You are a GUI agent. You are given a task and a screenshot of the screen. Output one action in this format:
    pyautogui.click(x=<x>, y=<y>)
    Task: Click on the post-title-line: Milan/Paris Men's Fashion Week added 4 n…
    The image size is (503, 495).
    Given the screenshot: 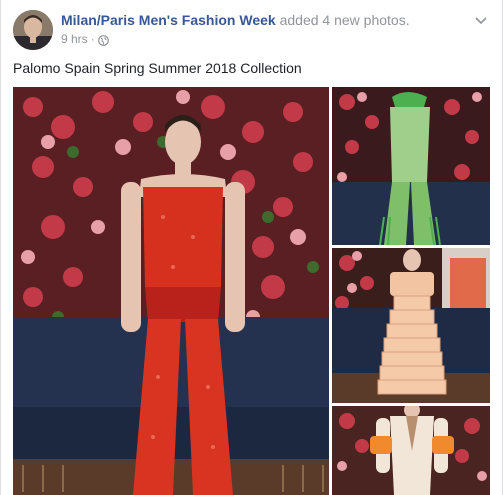 What is the action you would take?
    pyautogui.click(x=260, y=20)
    